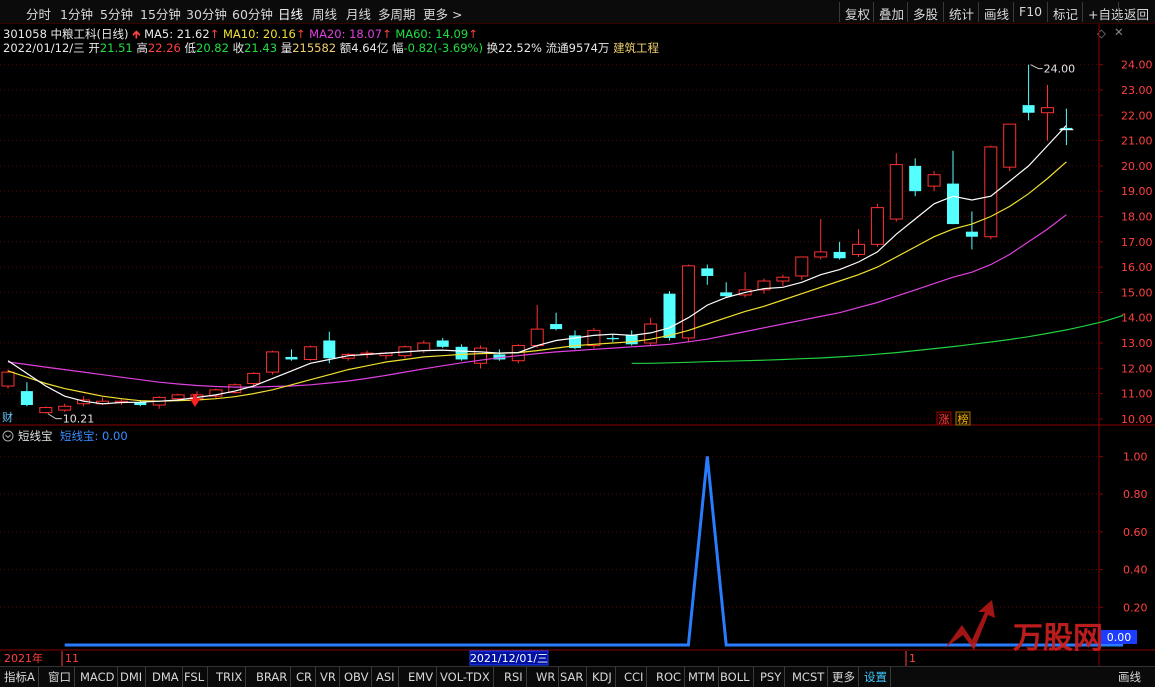 The height and width of the screenshot is (687, 1155). Describe the element at coordinates (509, 658) in the screenshot. I see `cursor-date-label: 2021/12/01/三` at that location.